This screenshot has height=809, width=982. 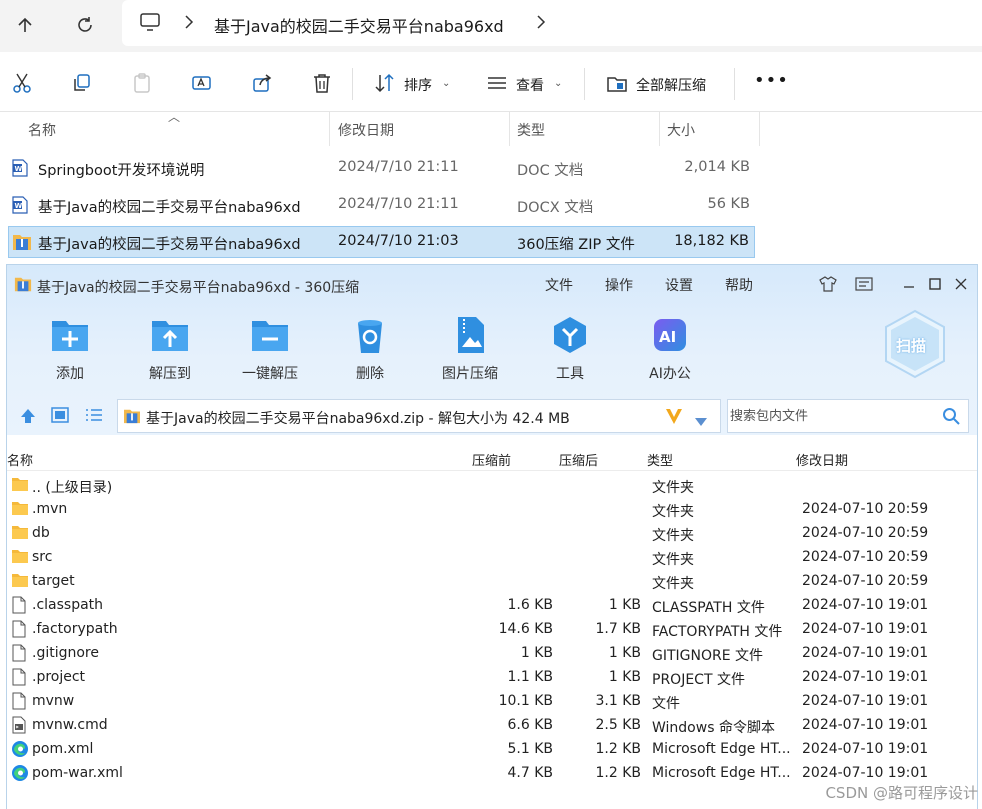 What do you see at coordinates (670, 374) in the screenshot?
I see `ai-office-label: AI办公` at bounding box center [670, 374].